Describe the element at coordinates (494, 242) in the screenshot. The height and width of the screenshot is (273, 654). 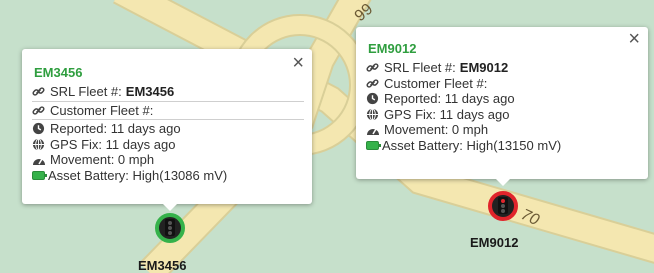
I see `marker-label-em9012: EM9012` at that location.